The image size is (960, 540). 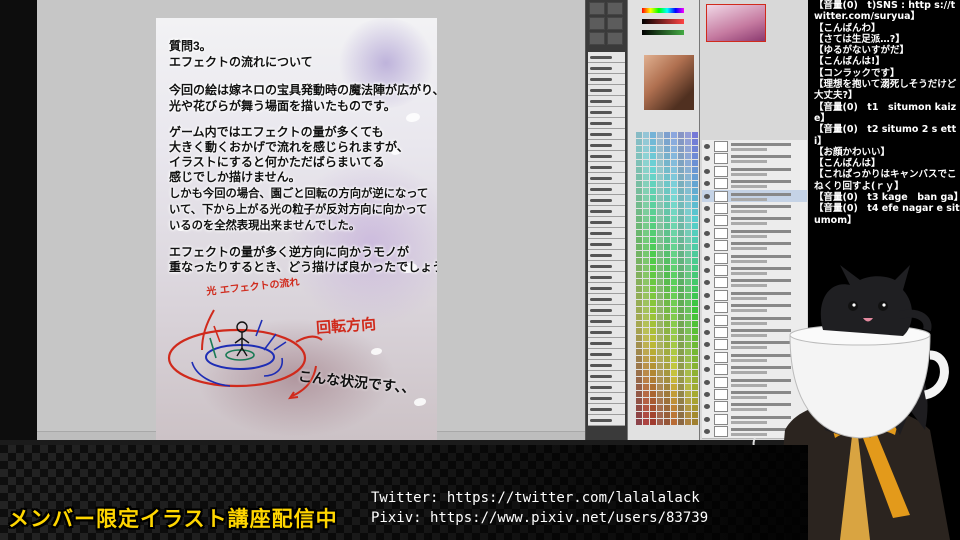 I want to click on color-slider-bar, so click(x=663, y=21).